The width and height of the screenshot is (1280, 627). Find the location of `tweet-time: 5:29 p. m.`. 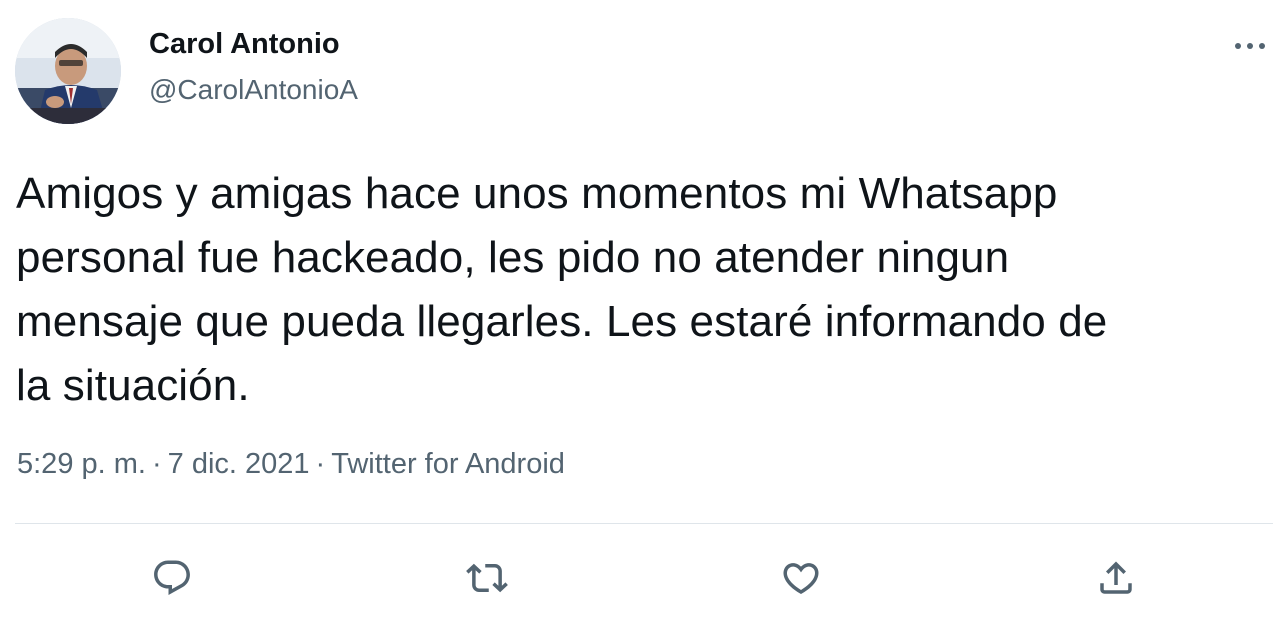

tweet-time: 5:29 p. m. is located at coordinates (81, 464).